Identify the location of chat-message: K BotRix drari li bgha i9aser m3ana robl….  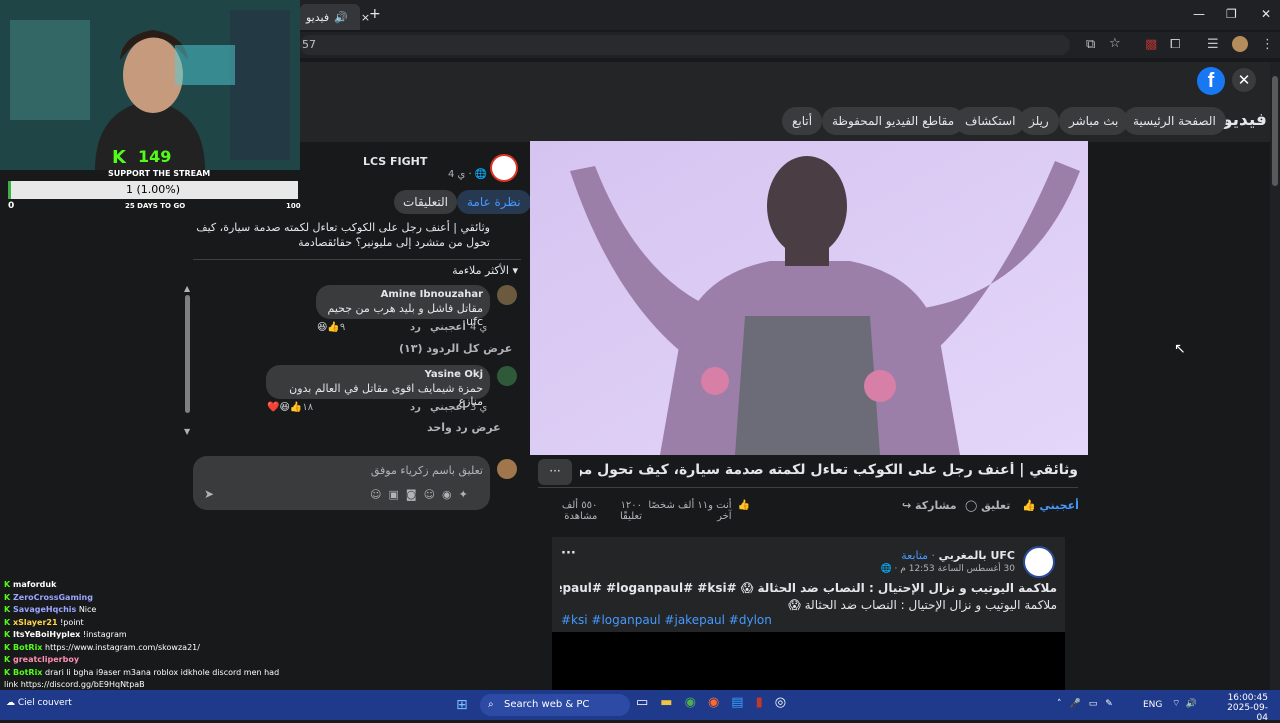
(149, 679).